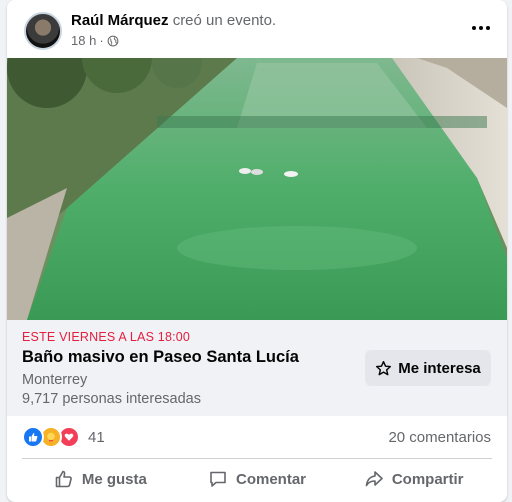  What do you see at coordinates (439, 368) in the screenshot?
I see `interested-button-label: Me interesa` at bounding box center [439, 368].